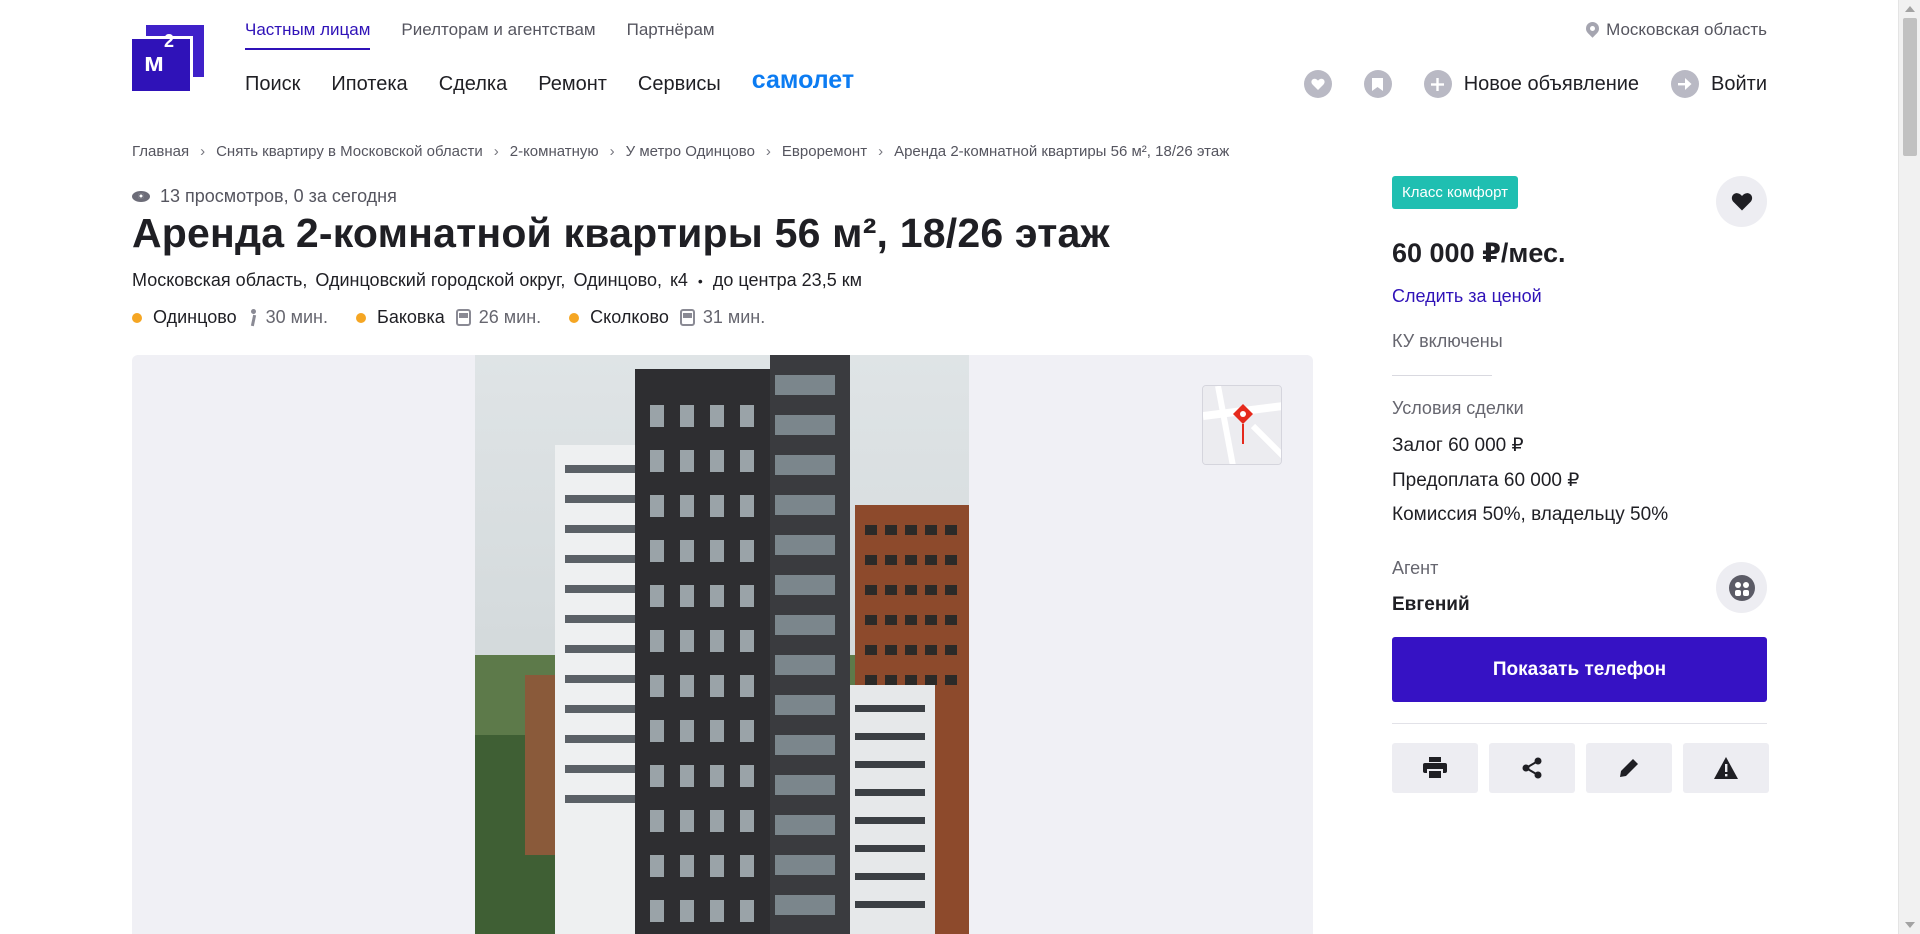 Image resolution: width=1920 pixels, height=934 pixels. I want to click on warning-icon, so click(1726, 768).